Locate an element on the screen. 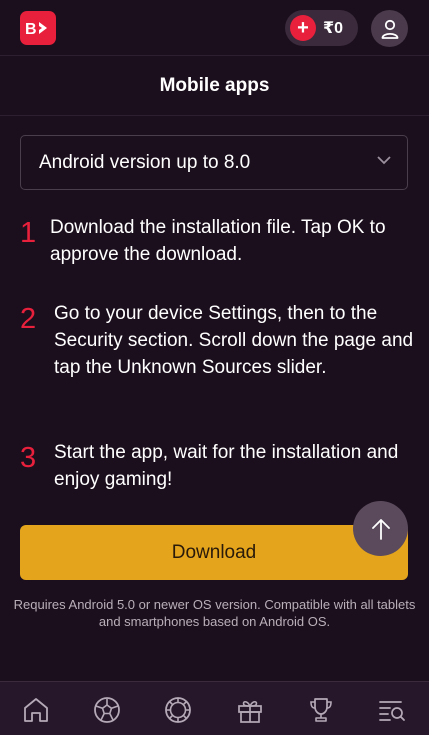  download-button: Download is located at coordinates (214, 552).